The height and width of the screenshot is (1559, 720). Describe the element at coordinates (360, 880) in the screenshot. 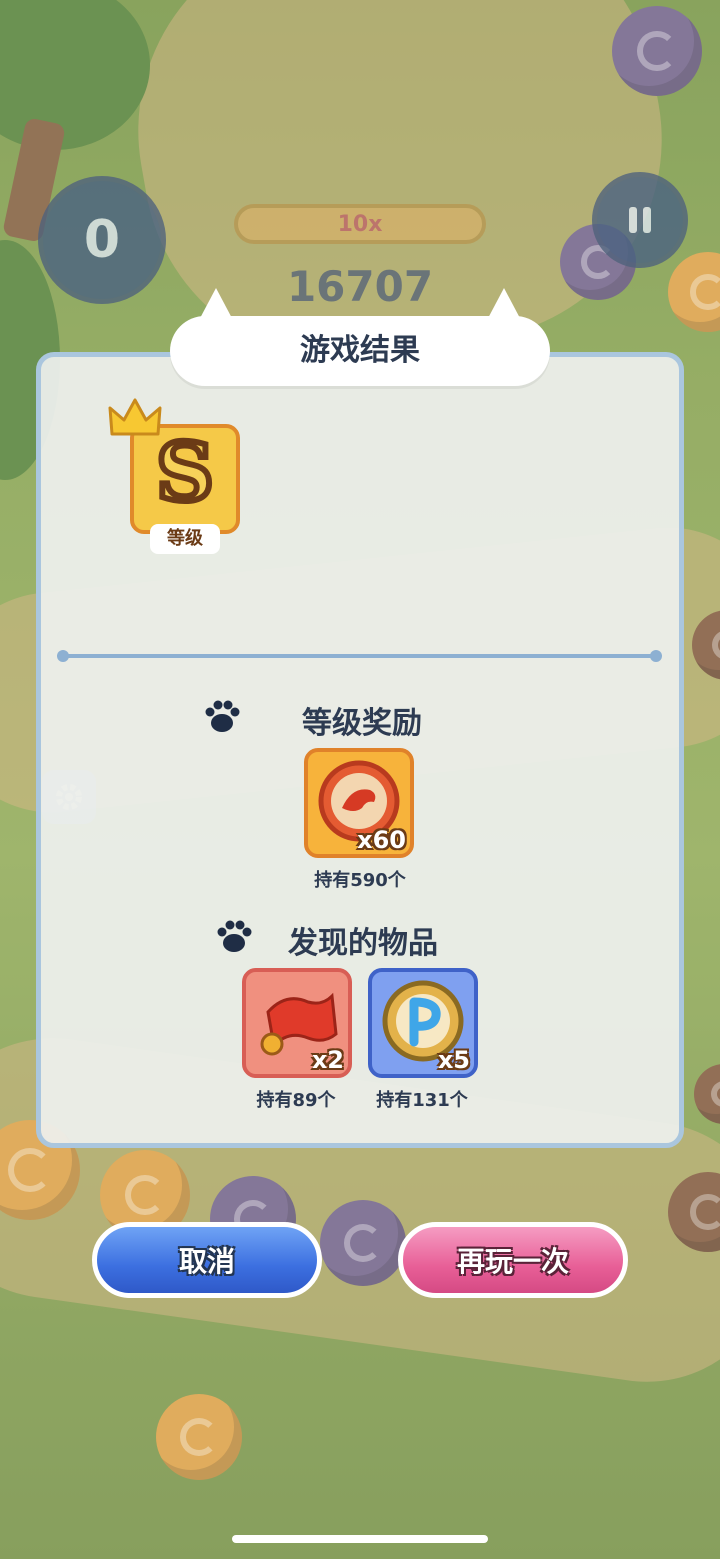

I see `owned-count: 持有590个` at that location.